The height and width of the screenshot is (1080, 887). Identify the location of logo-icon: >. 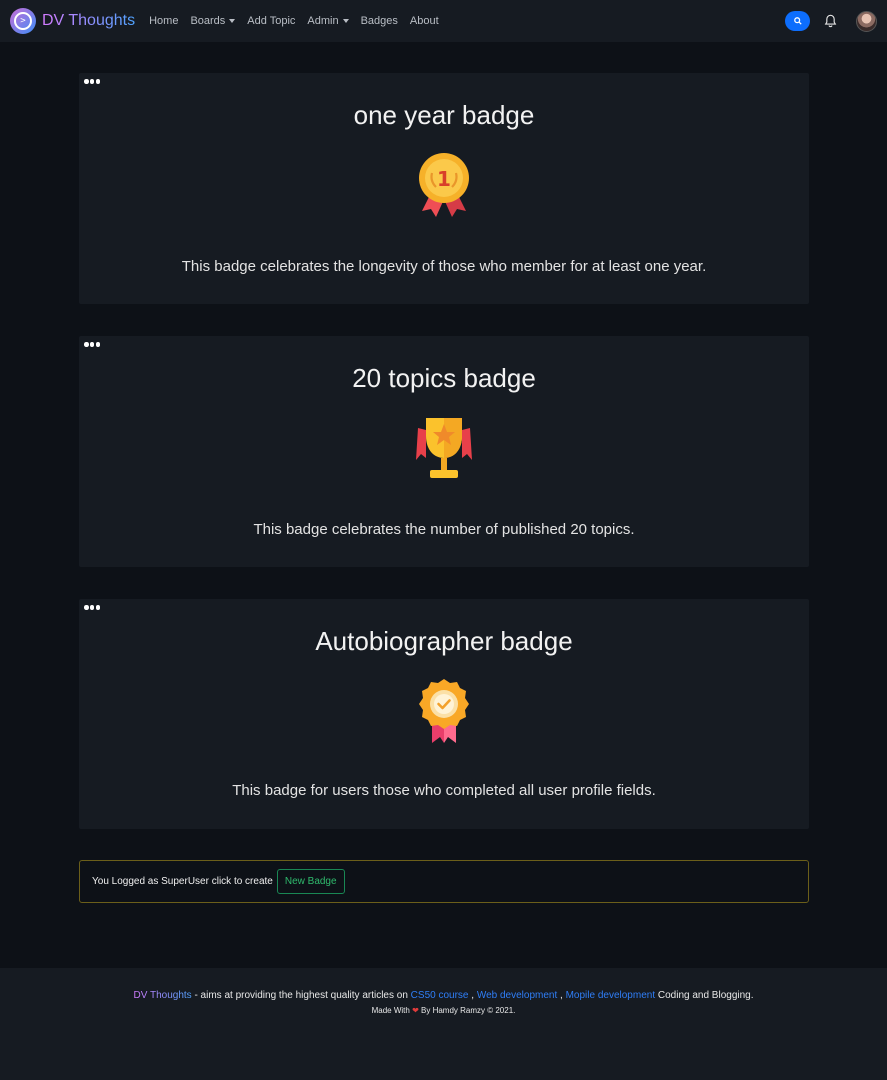
(23, 21).